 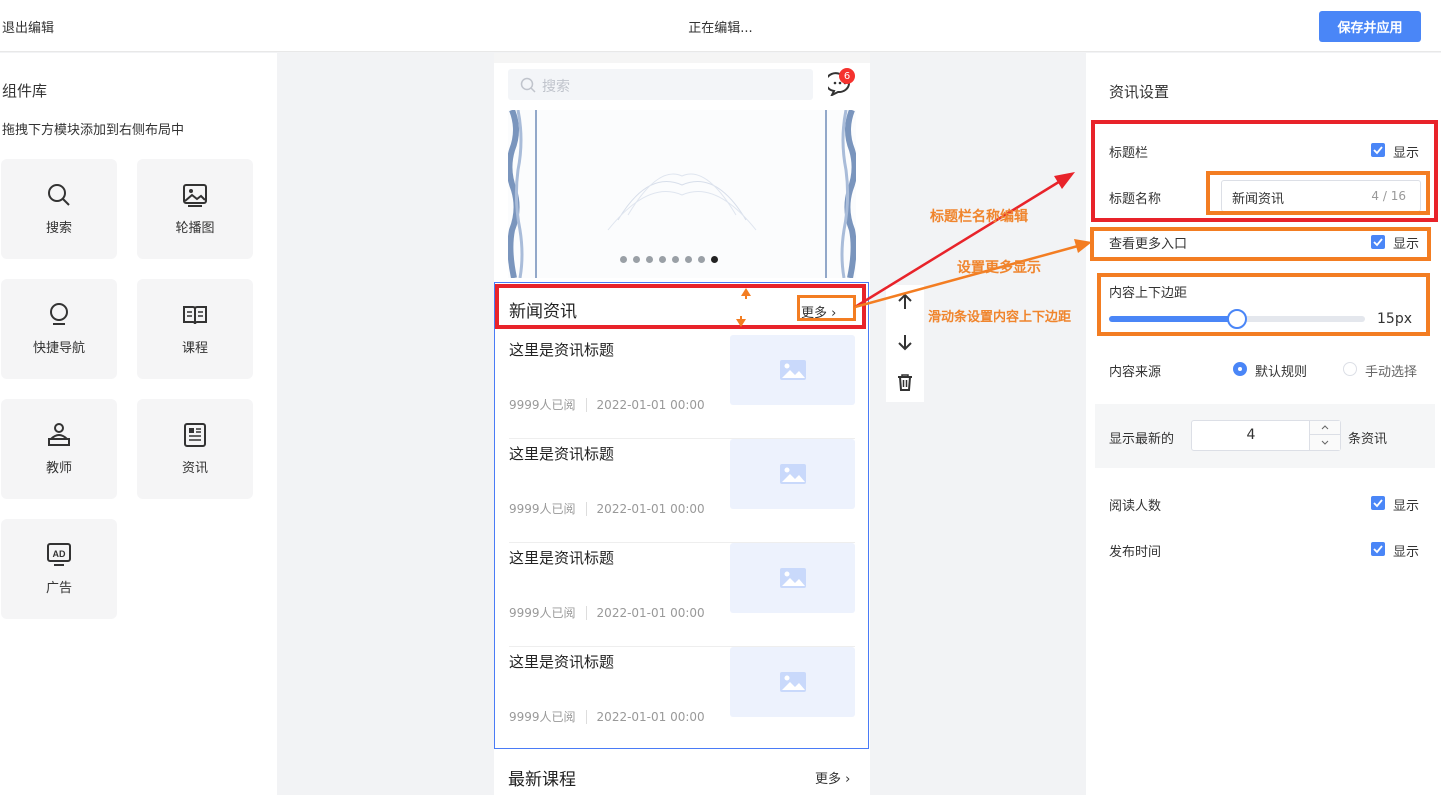 I want to click on certificate-banner-image, so click(x=682, y=194).